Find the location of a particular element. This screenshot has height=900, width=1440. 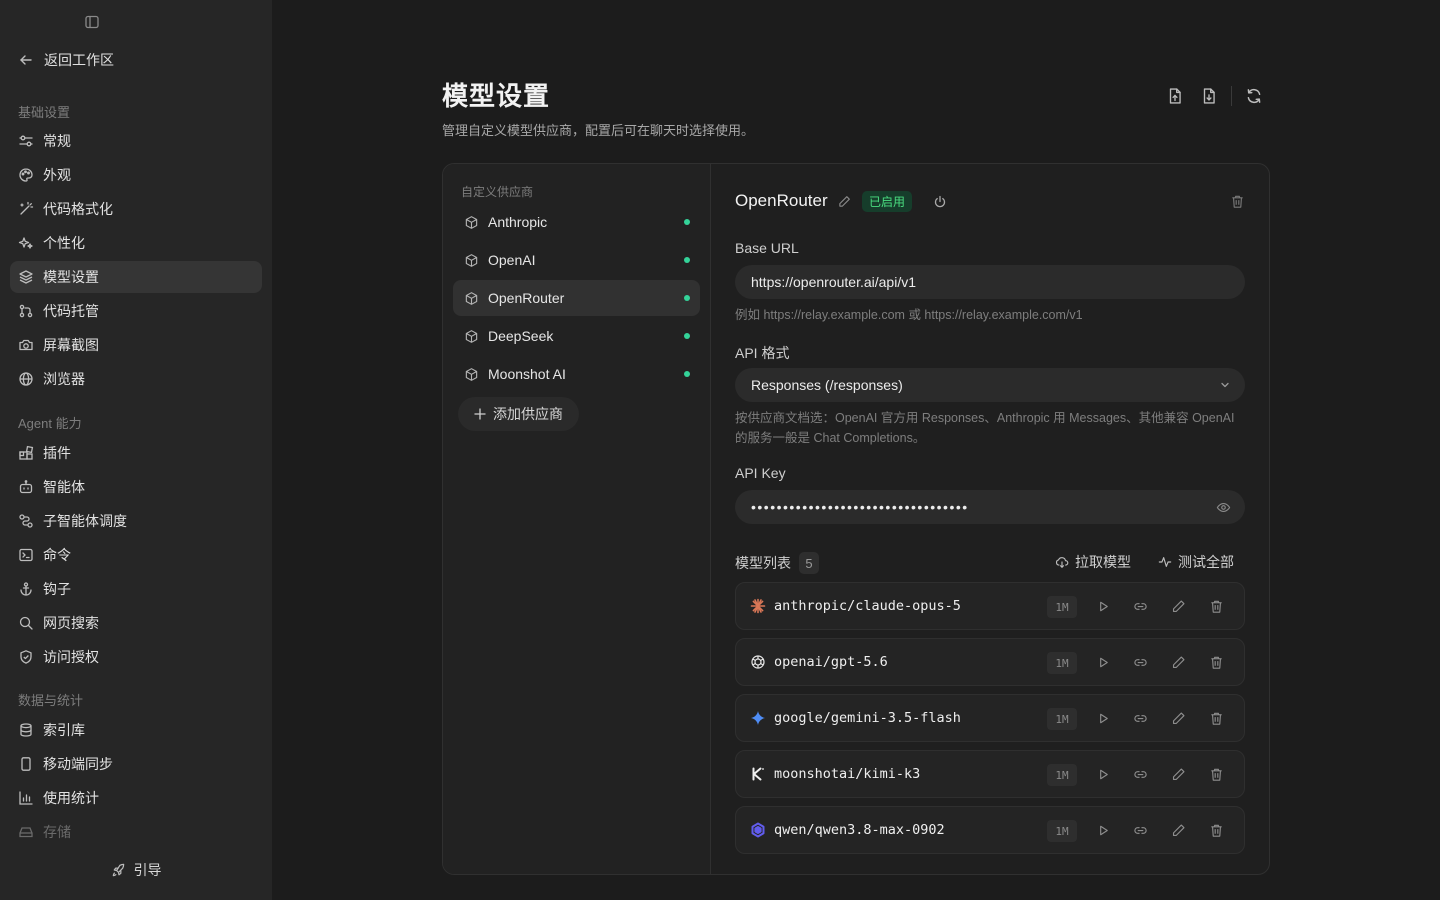

cloud-download-icon is located at coordinates (1062, 562).